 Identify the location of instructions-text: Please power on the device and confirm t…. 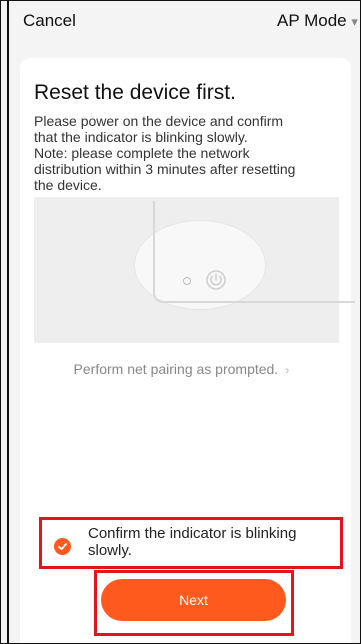
(191, 153).